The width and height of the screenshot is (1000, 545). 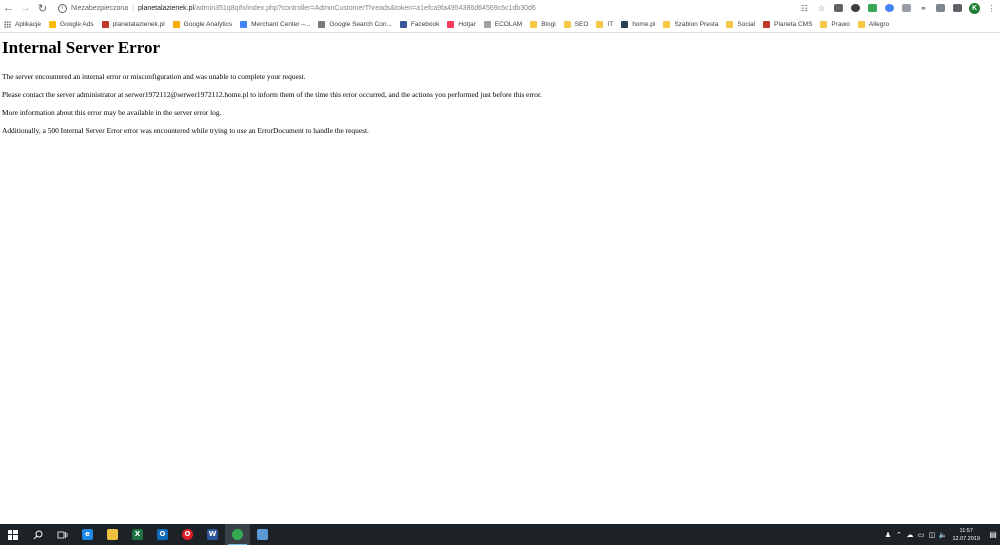 What do you see at coordinates (920, 535) in the screenshot?
I see `battery-icon: ▭` at bounding box center [920, 535].